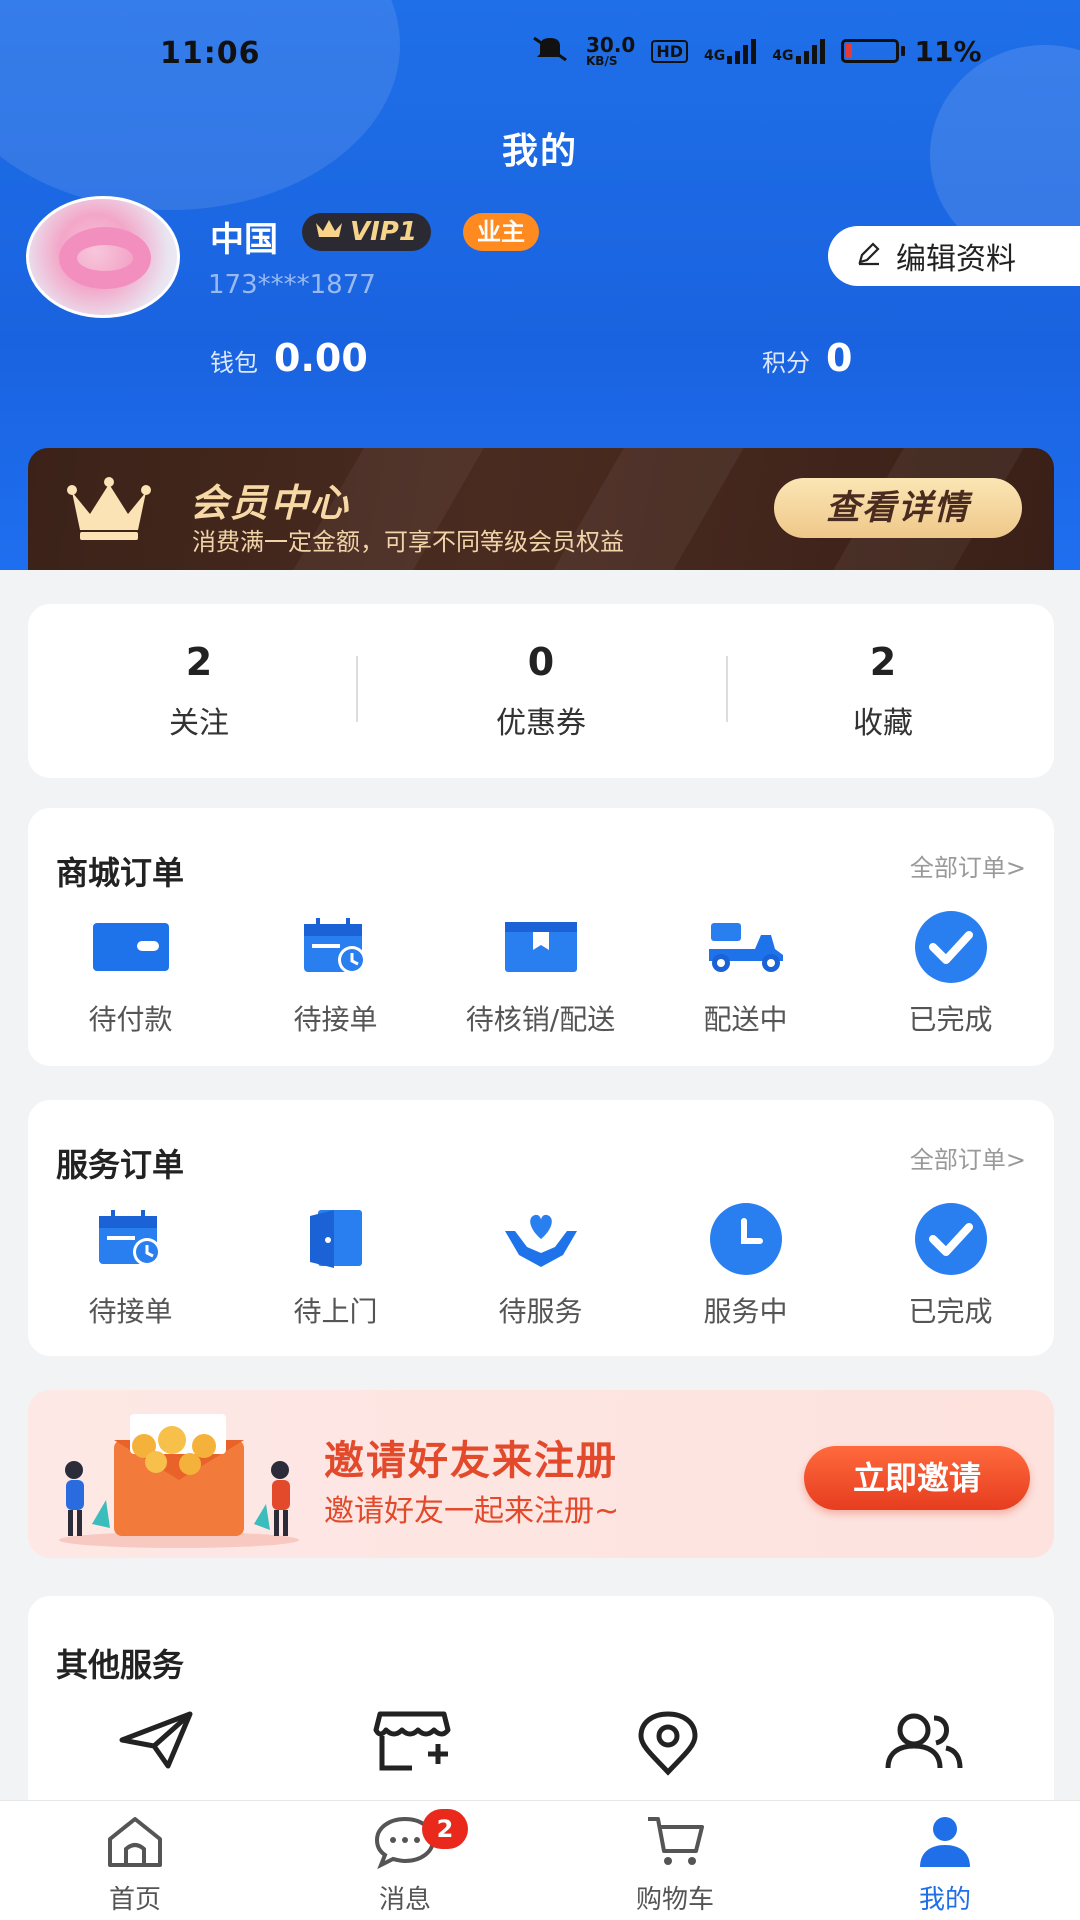 This screenshot has height=1920, width=1080. Describe the element at coordinates (541, 1706) in the screenshot. I see `other-services-card: 其他服务` at that location.